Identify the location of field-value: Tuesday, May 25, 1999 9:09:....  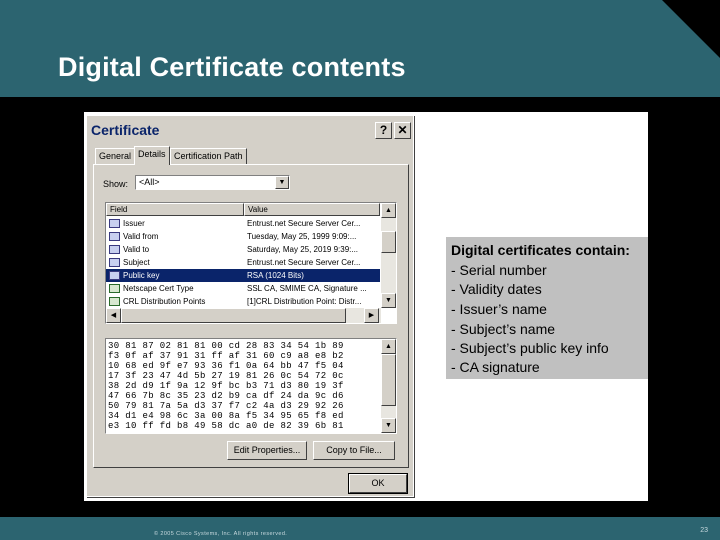
(302, 236).